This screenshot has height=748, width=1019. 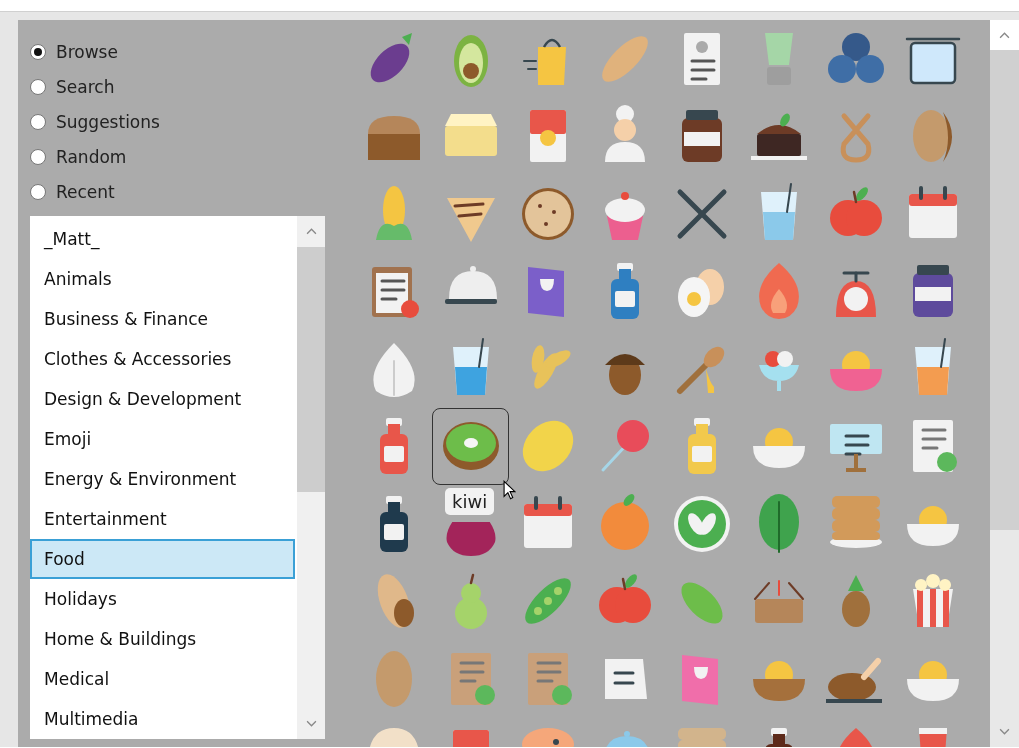 I want to click on category-item: Clothes & Accessories, so click(x=162, y=359).